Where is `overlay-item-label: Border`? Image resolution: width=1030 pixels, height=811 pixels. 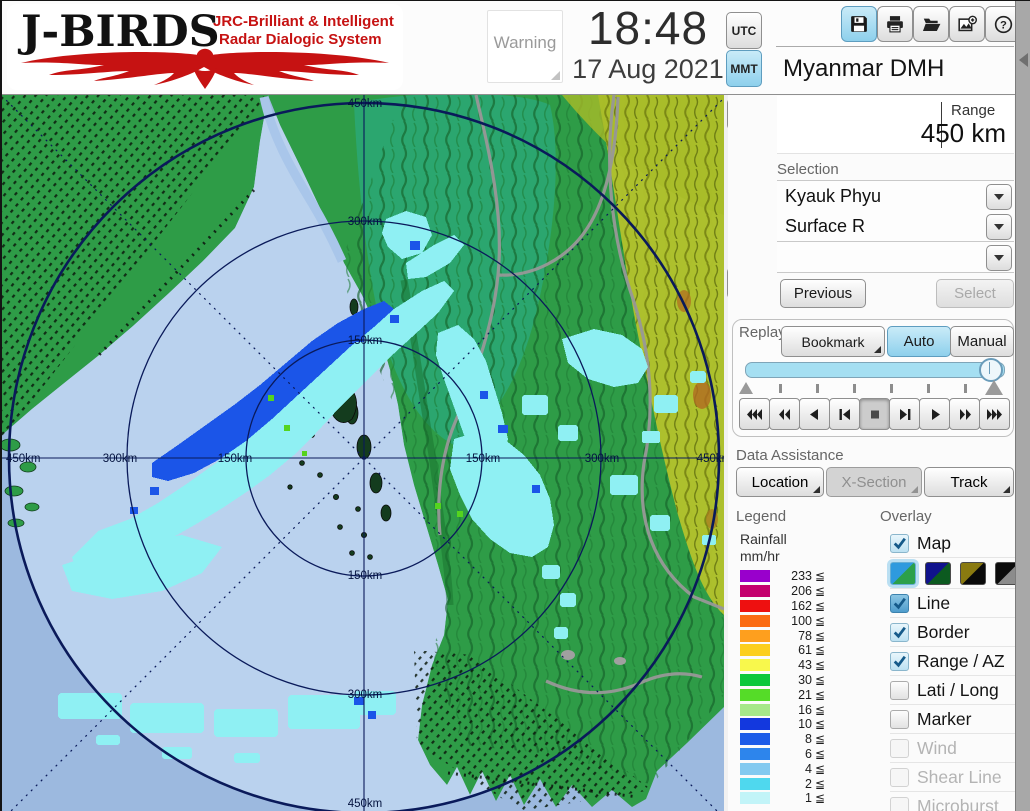 overlay-item-label: Border is located at coordinates (943, 631).